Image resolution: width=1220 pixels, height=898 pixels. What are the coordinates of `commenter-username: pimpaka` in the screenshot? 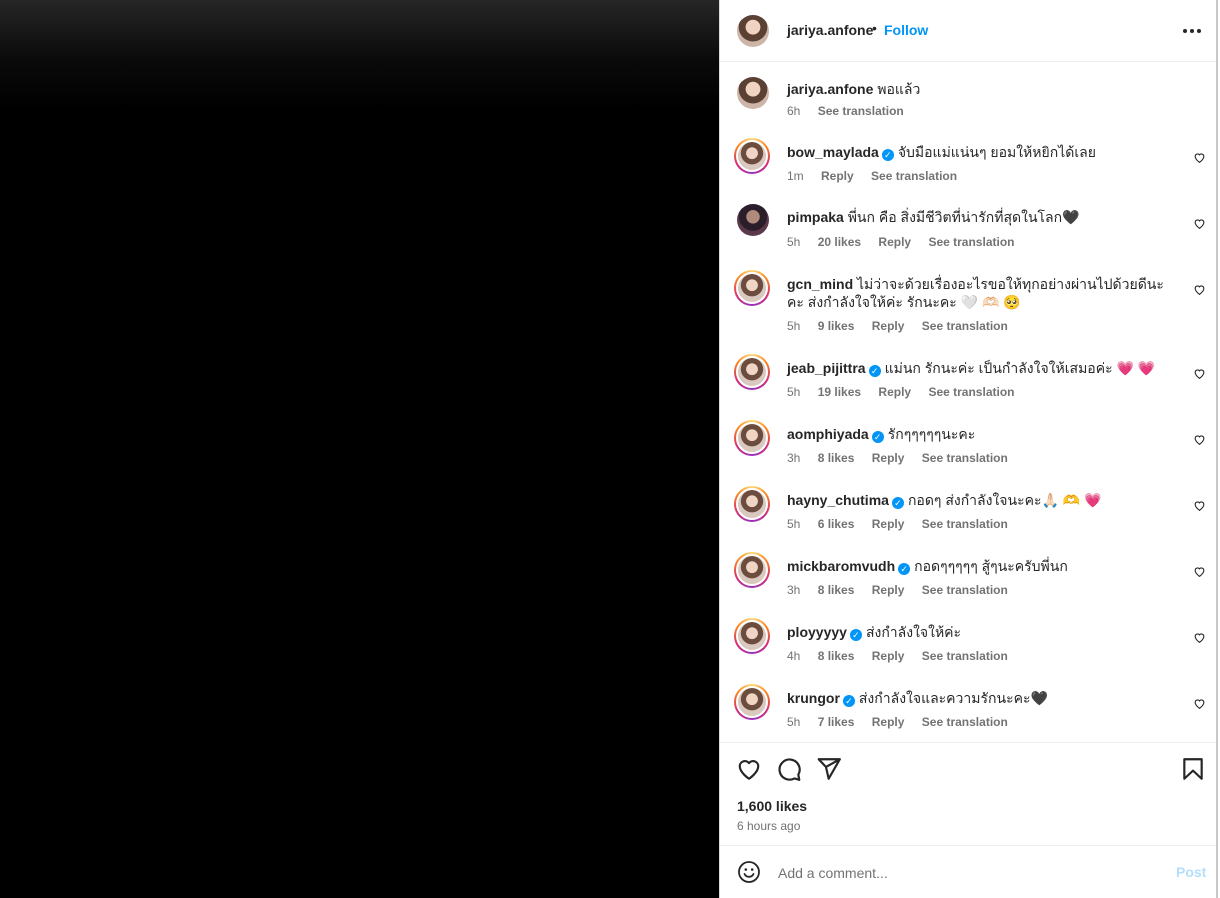 It's located at (815, 217).